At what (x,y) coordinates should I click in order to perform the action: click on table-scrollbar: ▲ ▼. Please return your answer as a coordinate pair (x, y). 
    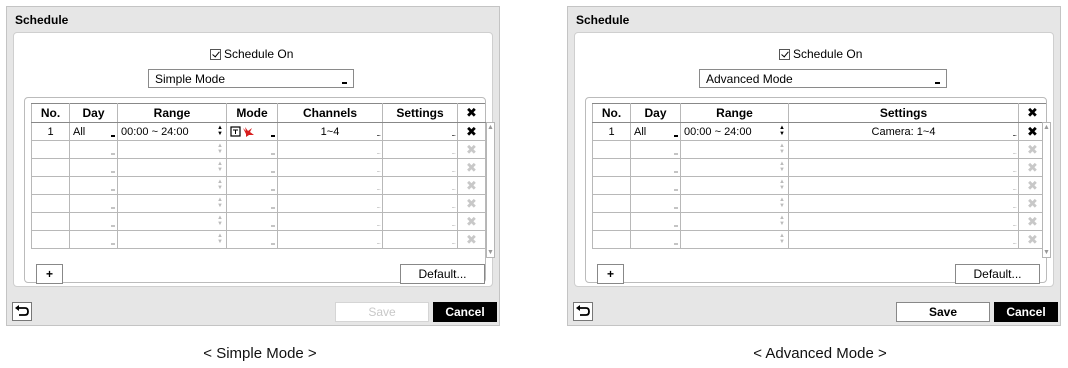
    Looking at the image, I should click on (1046, 190).